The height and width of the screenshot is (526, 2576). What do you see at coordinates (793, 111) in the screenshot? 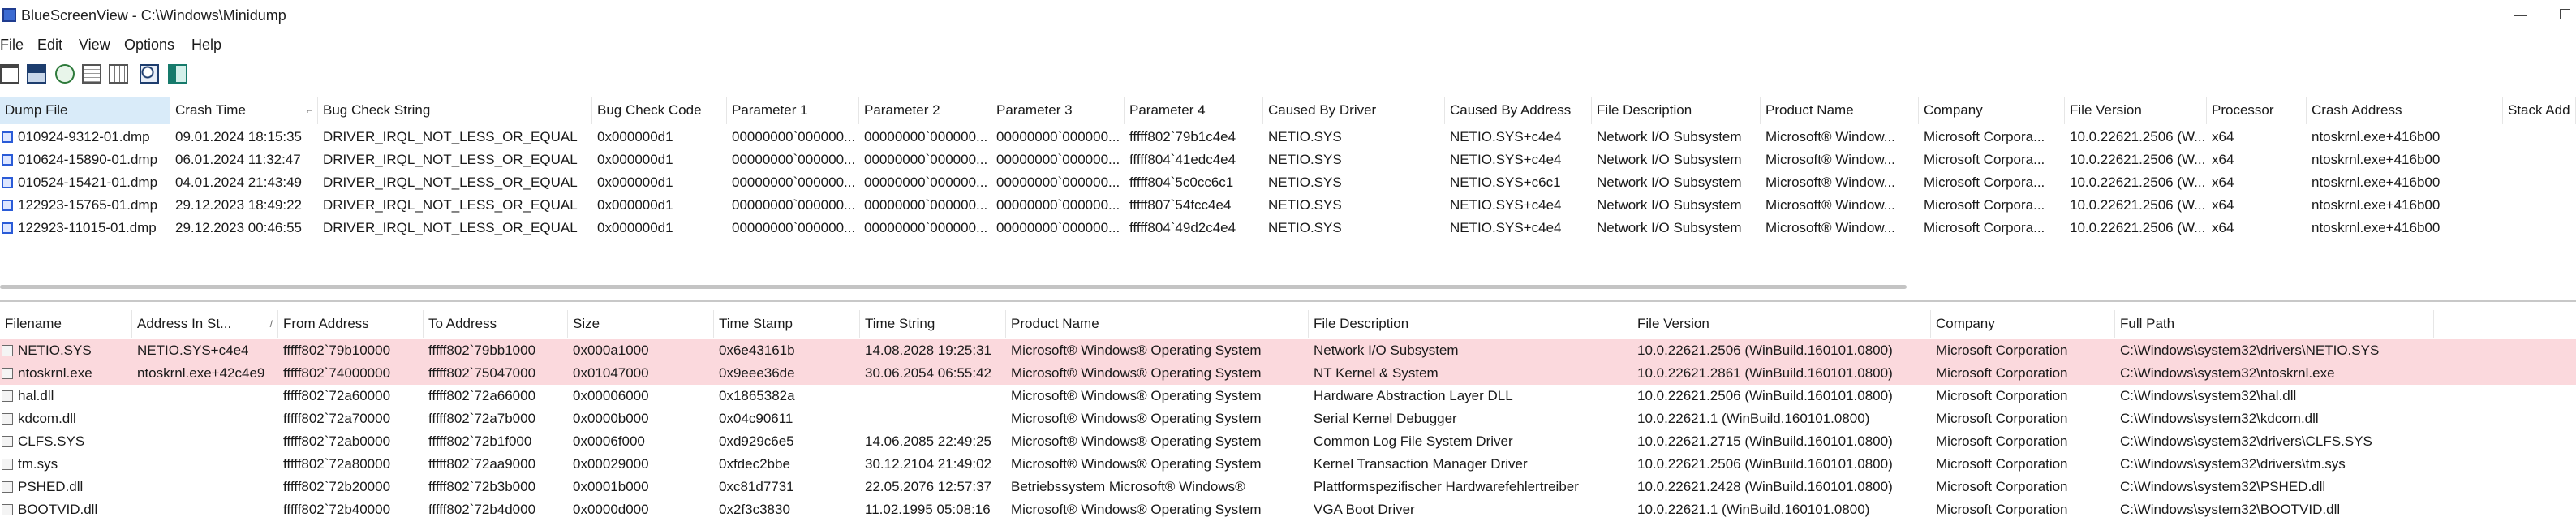
I see `dump-col-parameter-1: Parameter 1` at bounding box center [793, 111].